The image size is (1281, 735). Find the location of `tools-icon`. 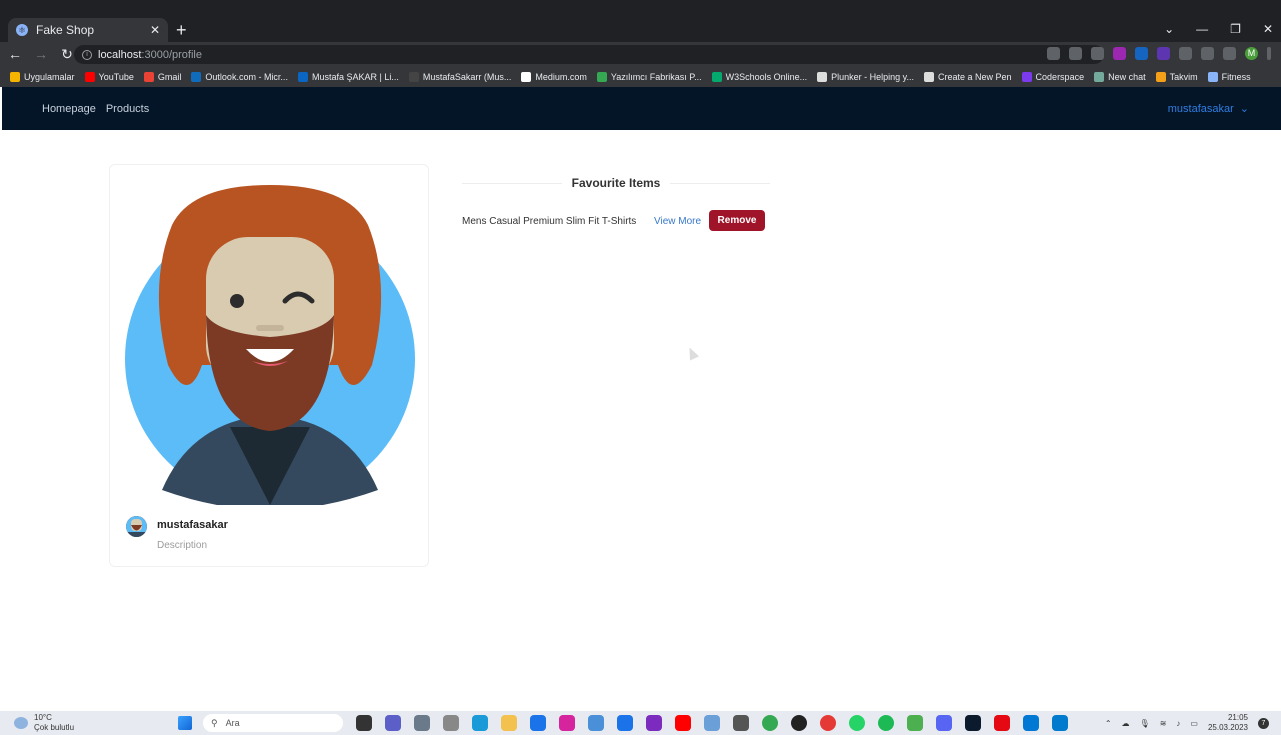

tools-icon is located at coordinates (915, 723).